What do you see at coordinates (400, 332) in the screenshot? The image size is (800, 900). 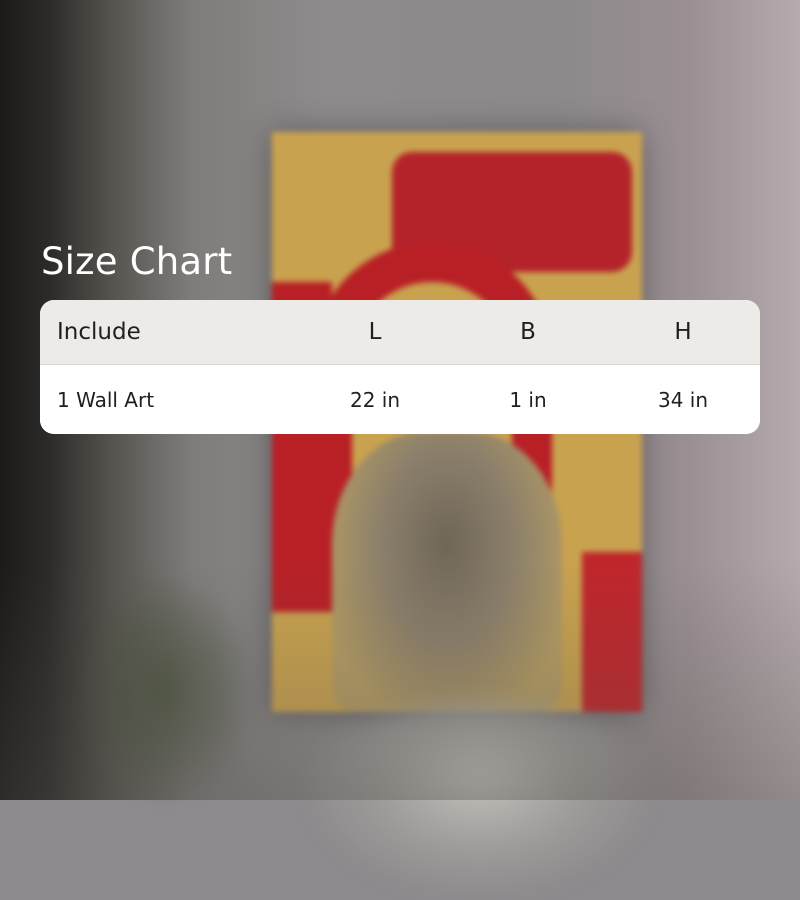 I see `table-header-row: Include L B H` at bounding box center [400, 332].